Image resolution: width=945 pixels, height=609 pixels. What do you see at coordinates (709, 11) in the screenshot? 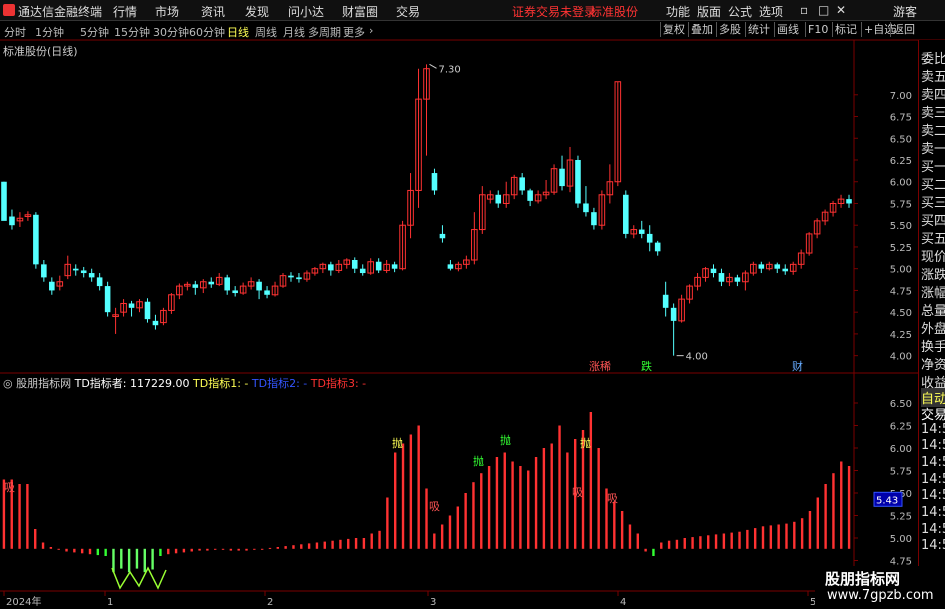
I see `menu-item-layout: 版面` at bounding box center [709, 11].